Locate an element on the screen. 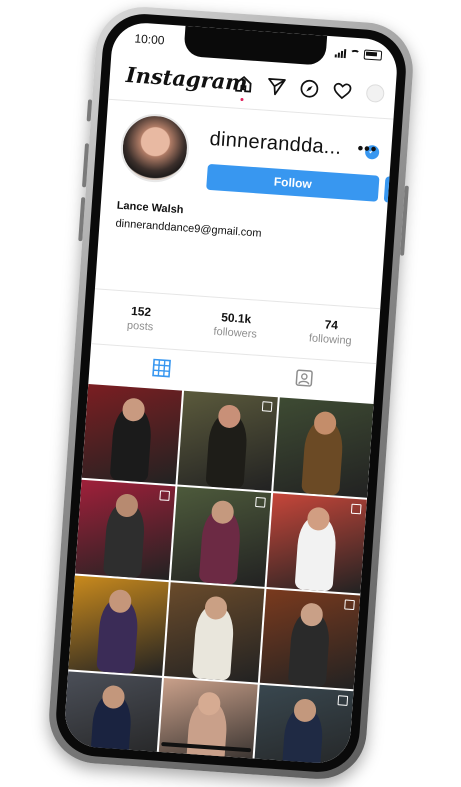 This screenshot has height=787, width=461. more-options-icon: ••• is located at coordinates (367, 149).